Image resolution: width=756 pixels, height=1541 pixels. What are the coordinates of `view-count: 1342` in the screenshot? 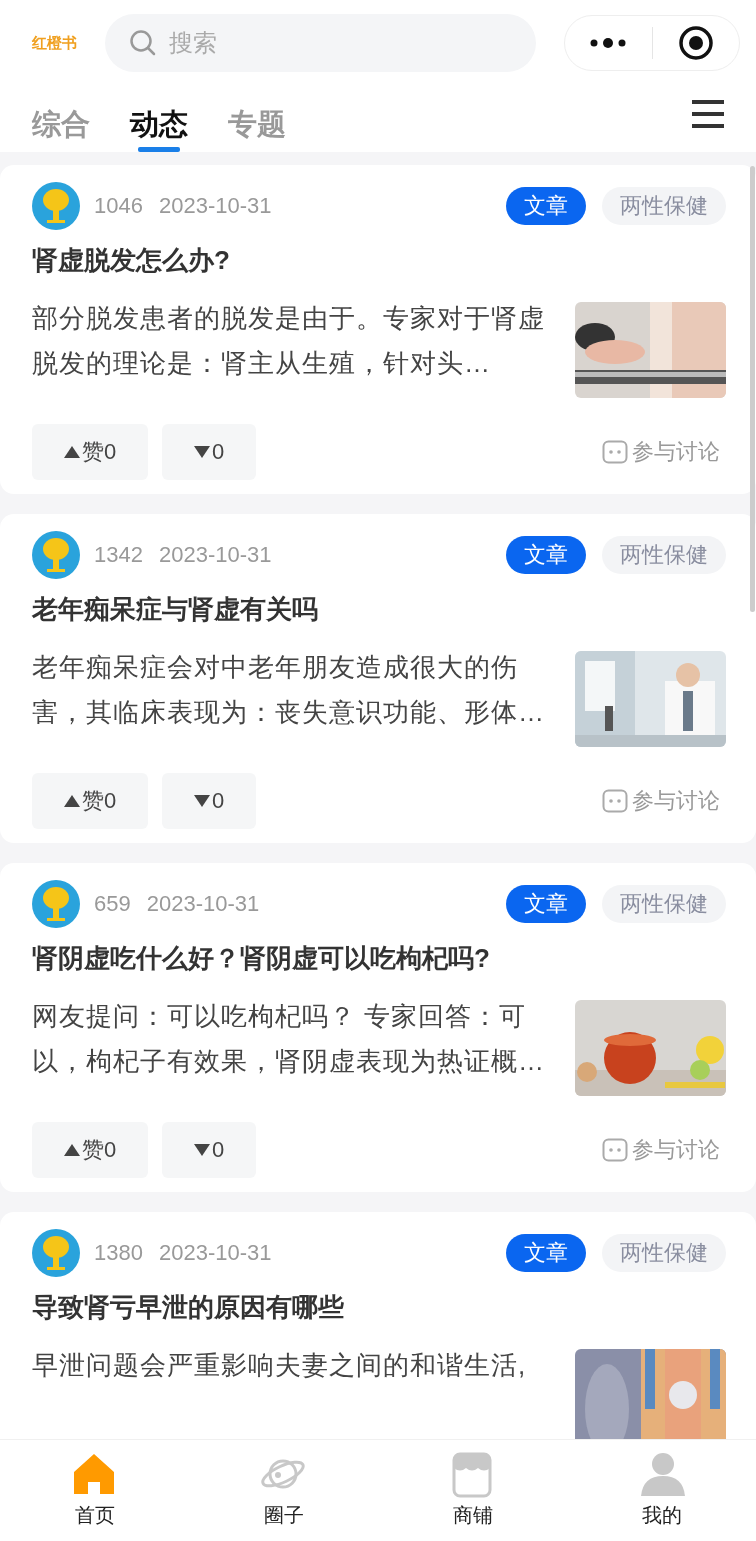 It's located at (118, 555).